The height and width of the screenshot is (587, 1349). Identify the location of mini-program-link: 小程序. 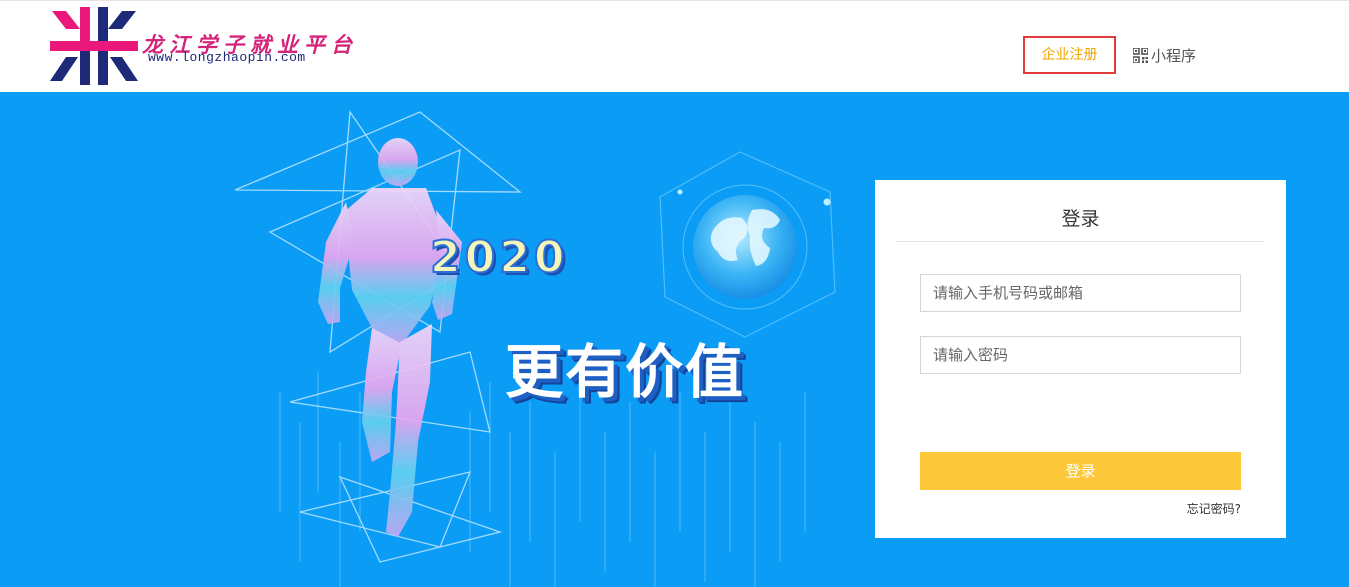
(1164, 55).